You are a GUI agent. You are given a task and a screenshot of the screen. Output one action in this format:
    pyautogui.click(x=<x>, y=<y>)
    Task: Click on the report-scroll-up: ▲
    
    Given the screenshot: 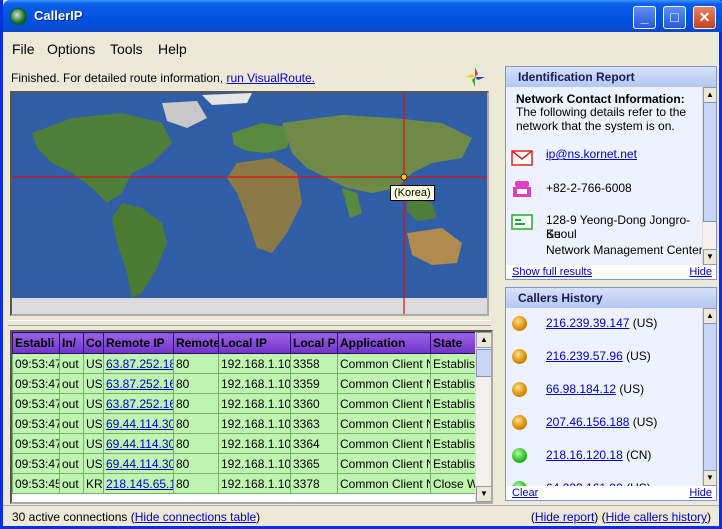 What is the action you would take?
    pyautogui.click(x=710, y=95)
    